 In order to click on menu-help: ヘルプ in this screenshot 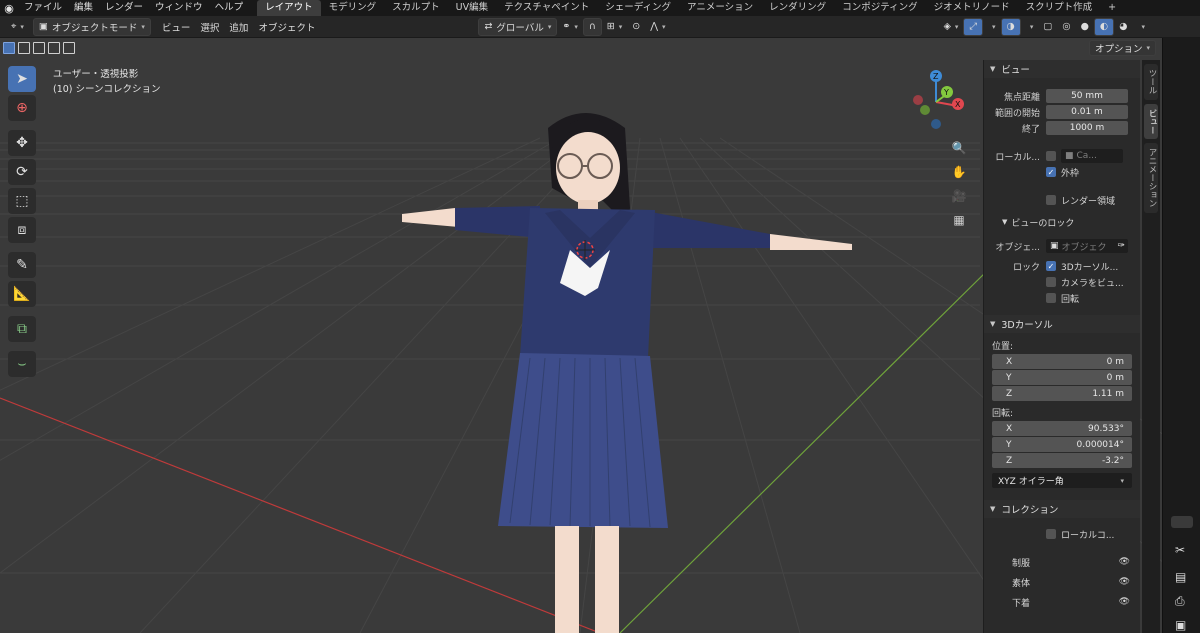, I will do `click(229, 8)`.